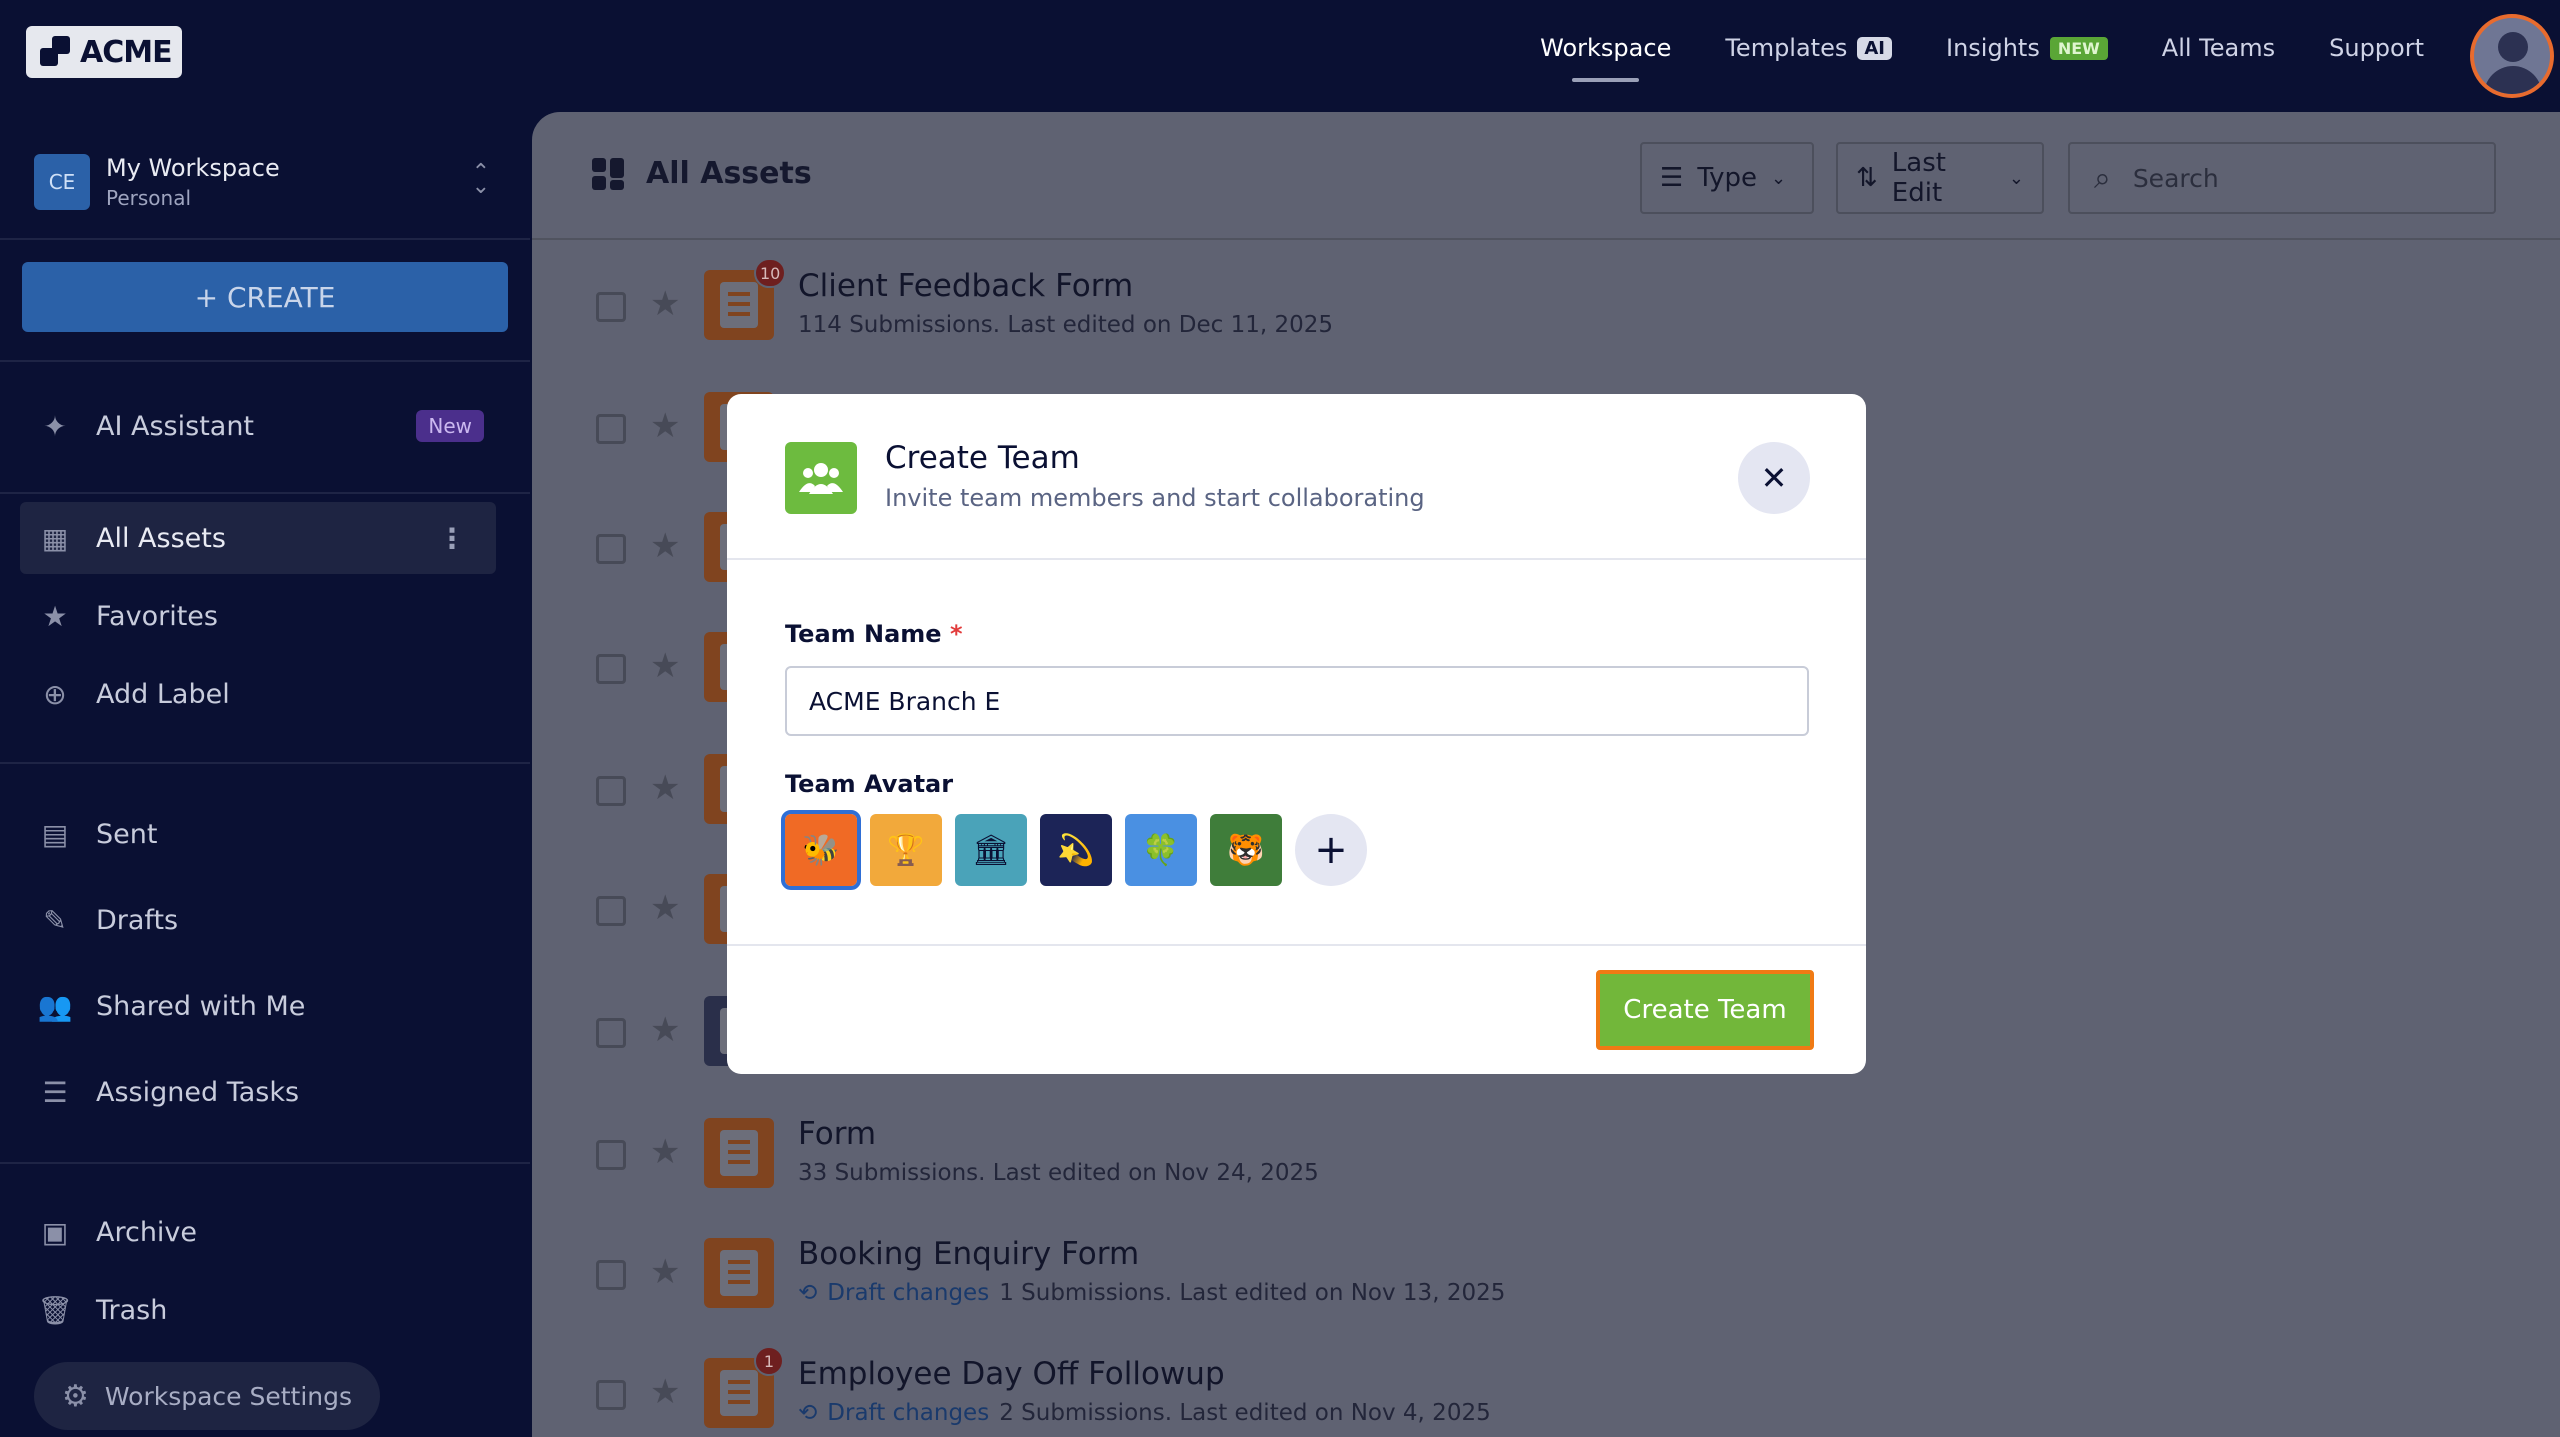 The width and height of the screenshot is (2560, 1437). I want to click on sparkle-icon: ✦, so click(55, 426).